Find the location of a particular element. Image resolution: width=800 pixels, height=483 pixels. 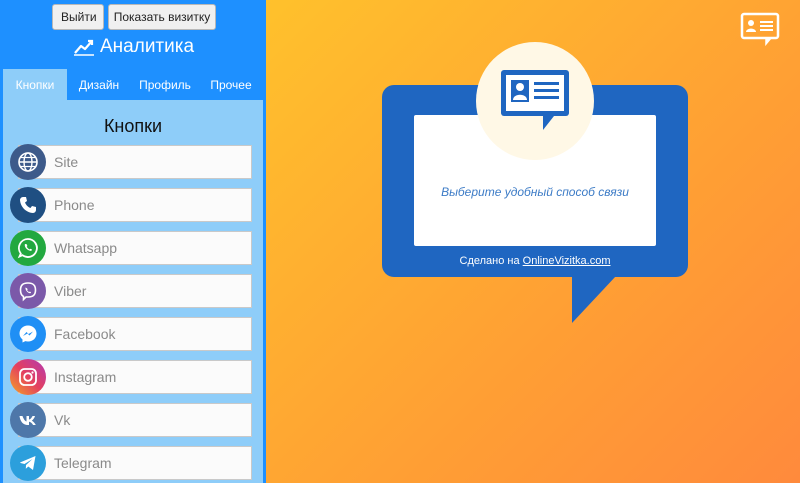

phone-icon is located at coordinates (28, 205).